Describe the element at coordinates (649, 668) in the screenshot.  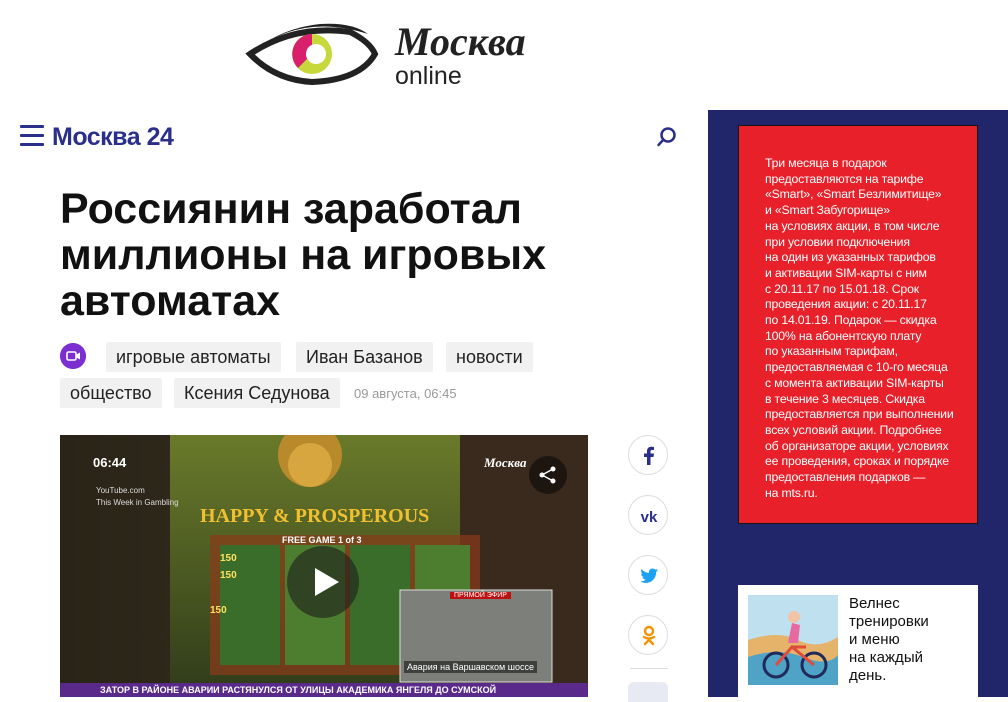
I see `share-divider` at that location.